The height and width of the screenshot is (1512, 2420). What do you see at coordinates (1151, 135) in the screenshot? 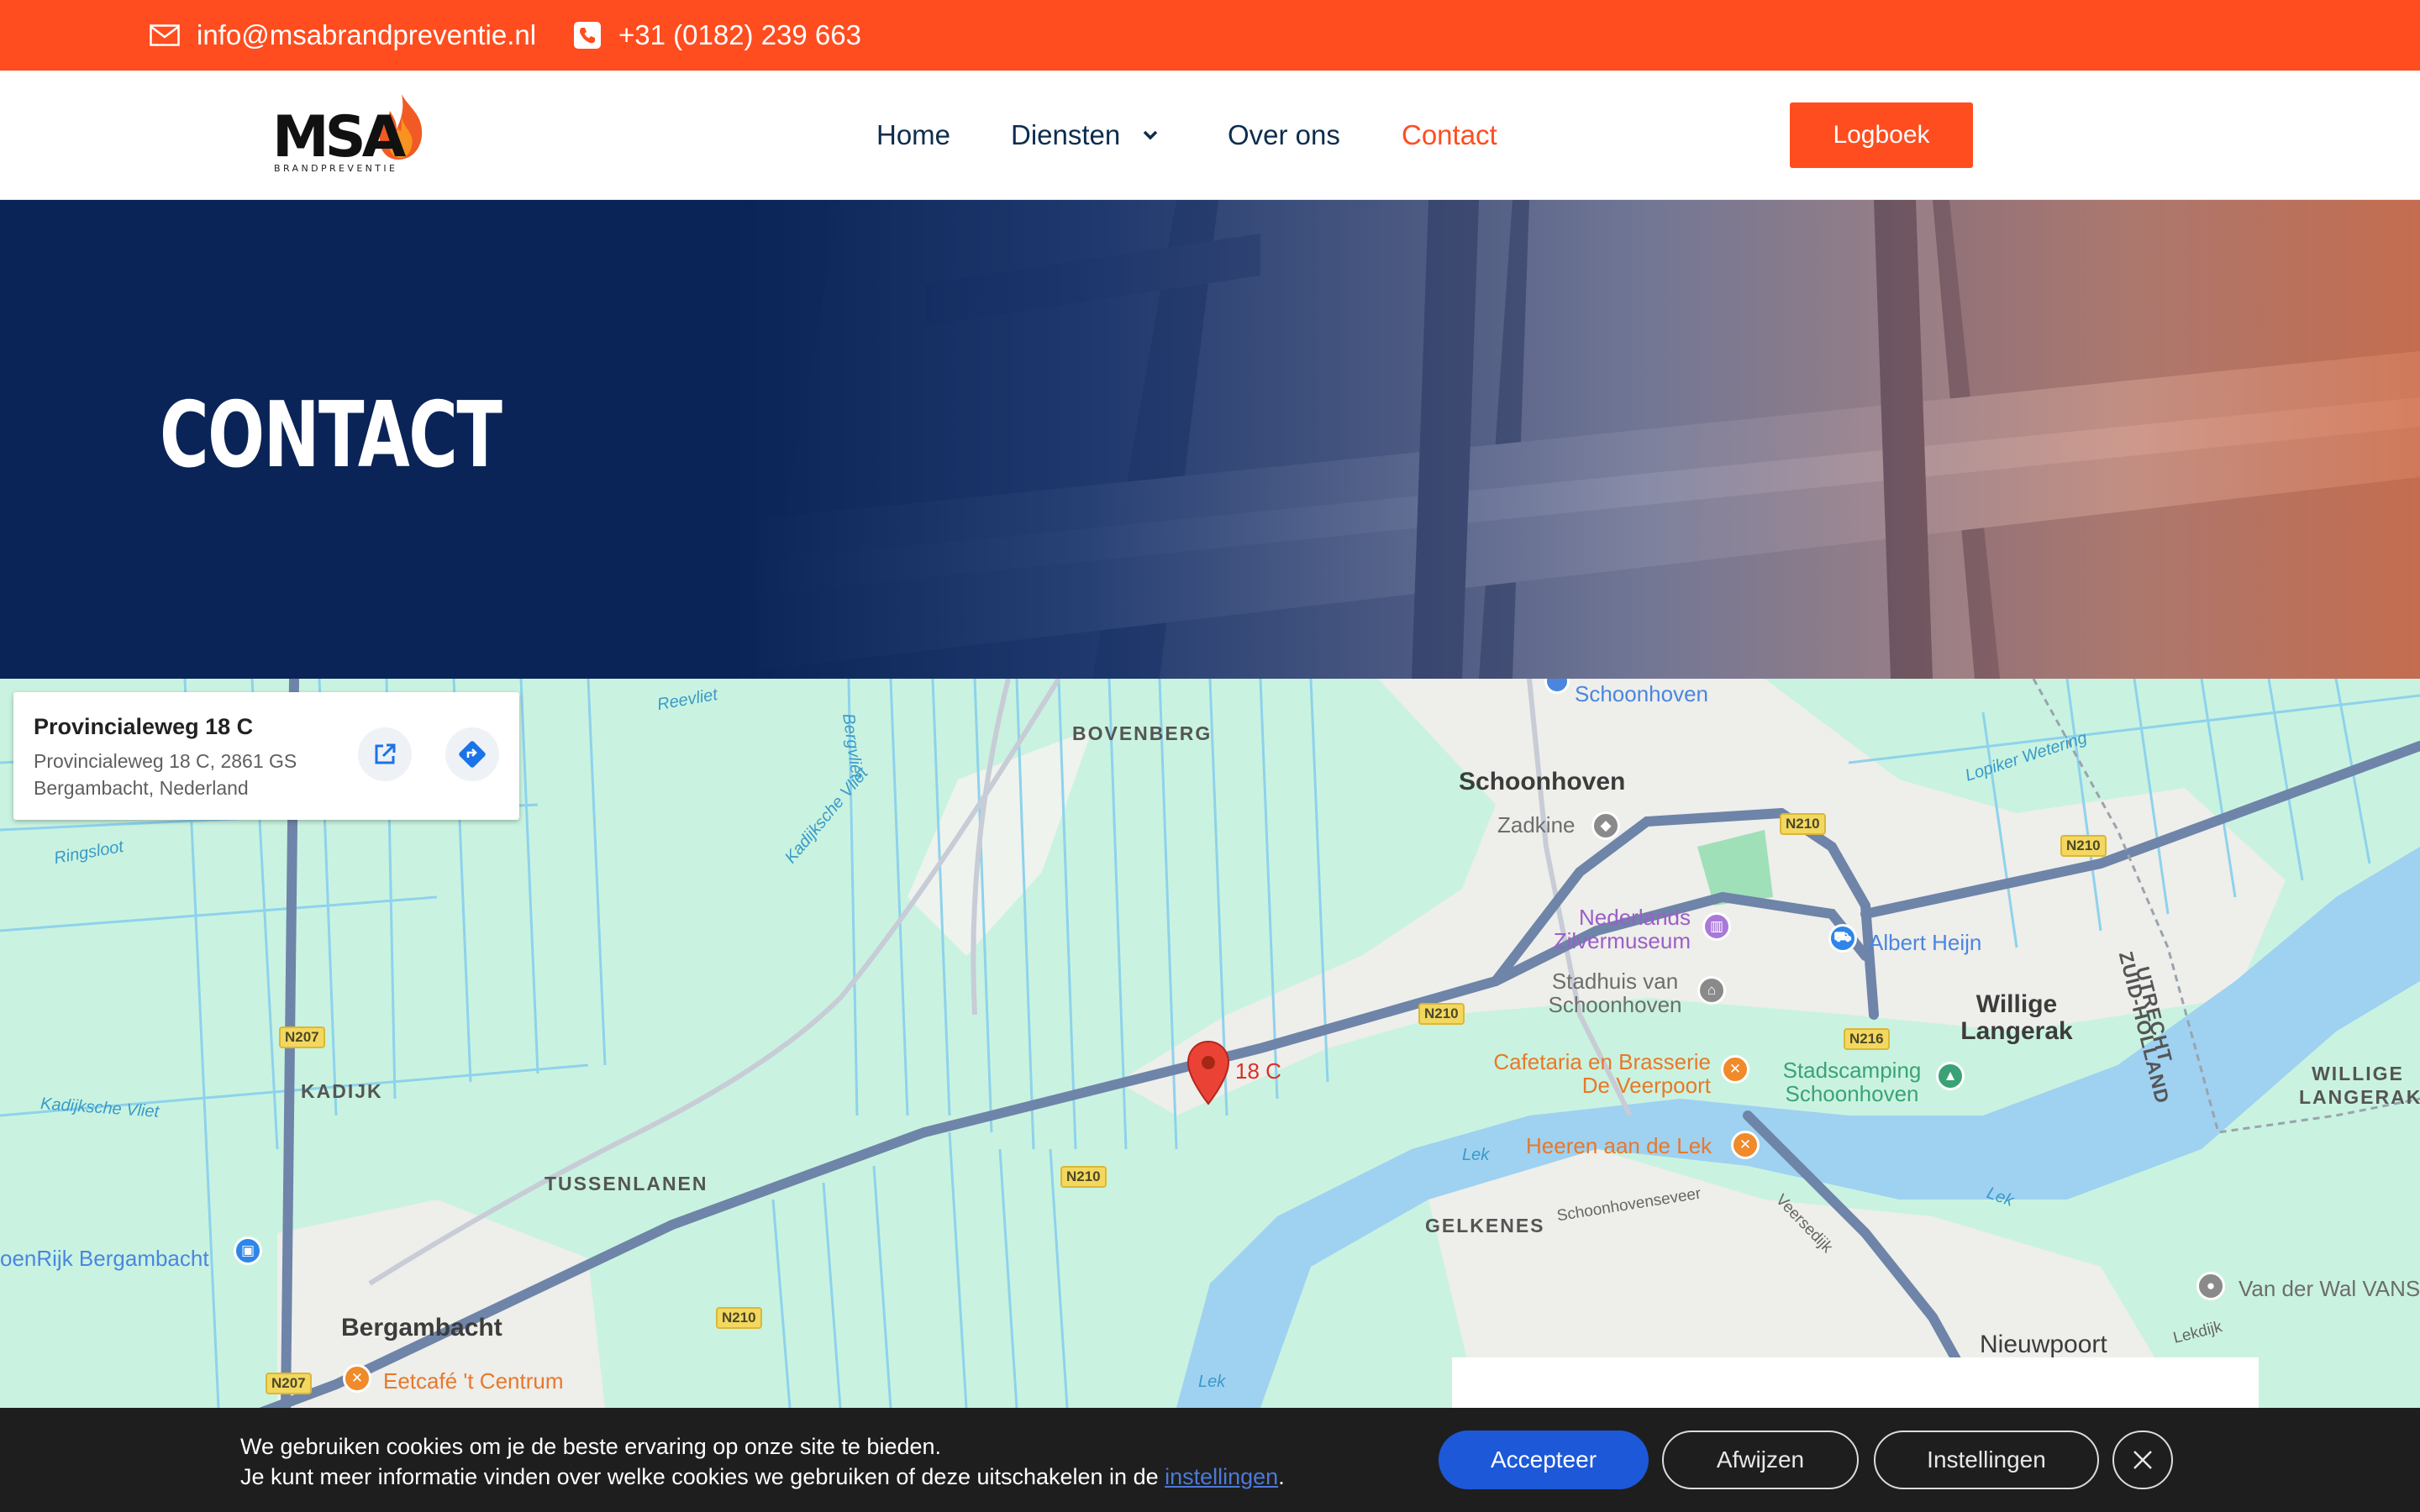
I see `chevron-down-icon` at bounding box center [1151, 135].